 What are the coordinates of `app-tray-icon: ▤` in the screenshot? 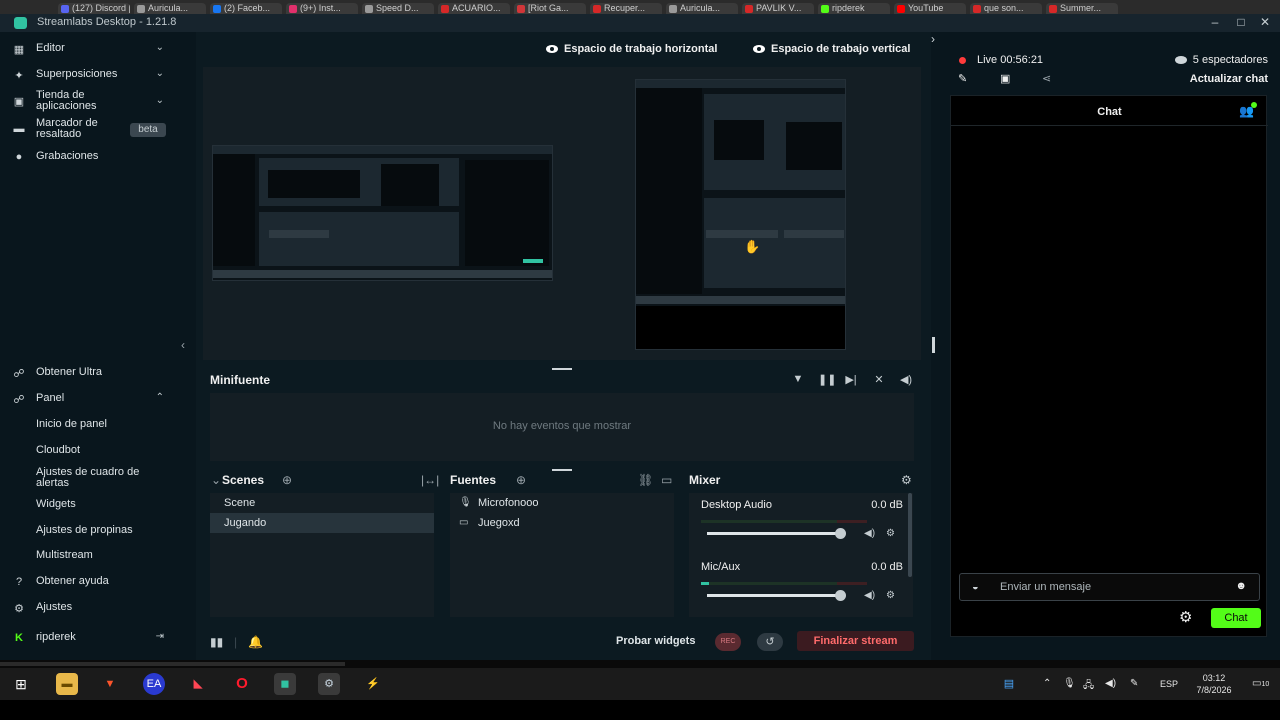 It's located at (1009, 684).